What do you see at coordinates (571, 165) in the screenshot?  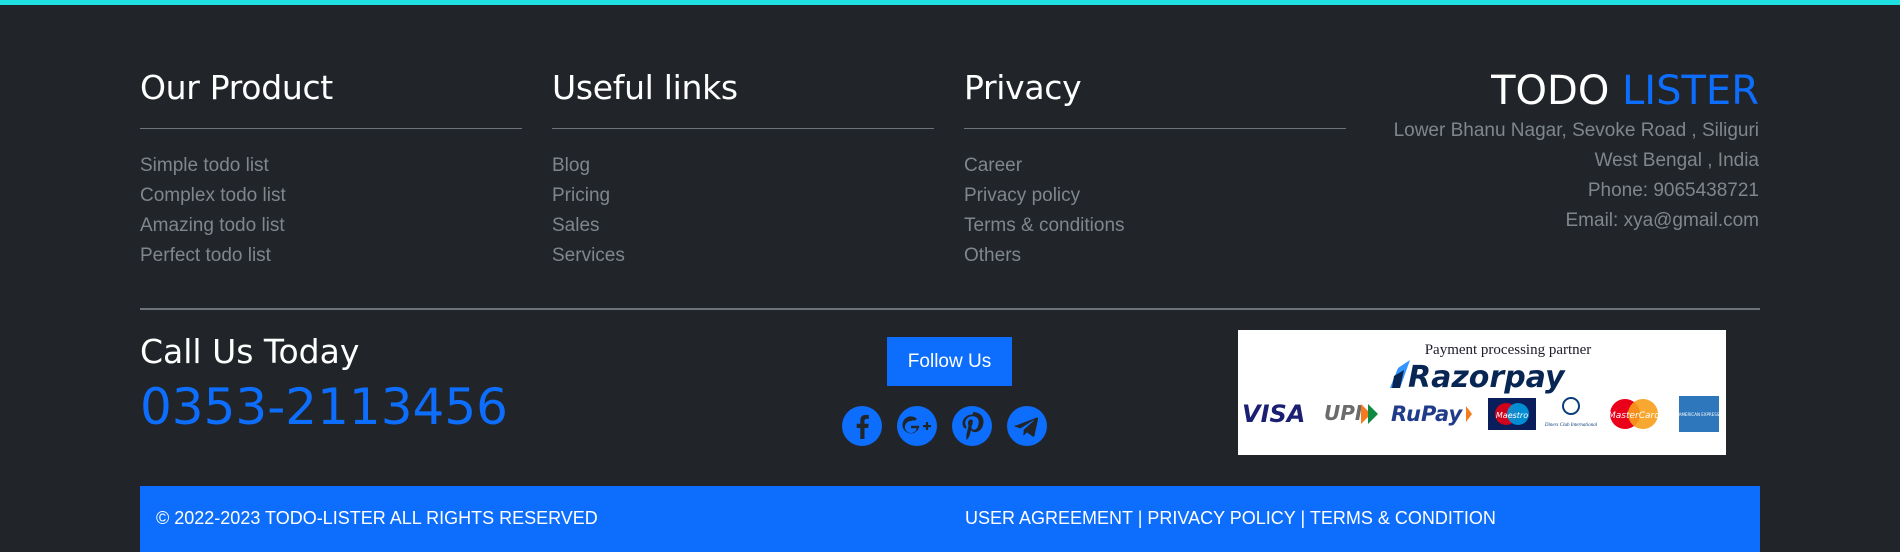 I see `link-blog: Blog` at bounding box center [571, 165].